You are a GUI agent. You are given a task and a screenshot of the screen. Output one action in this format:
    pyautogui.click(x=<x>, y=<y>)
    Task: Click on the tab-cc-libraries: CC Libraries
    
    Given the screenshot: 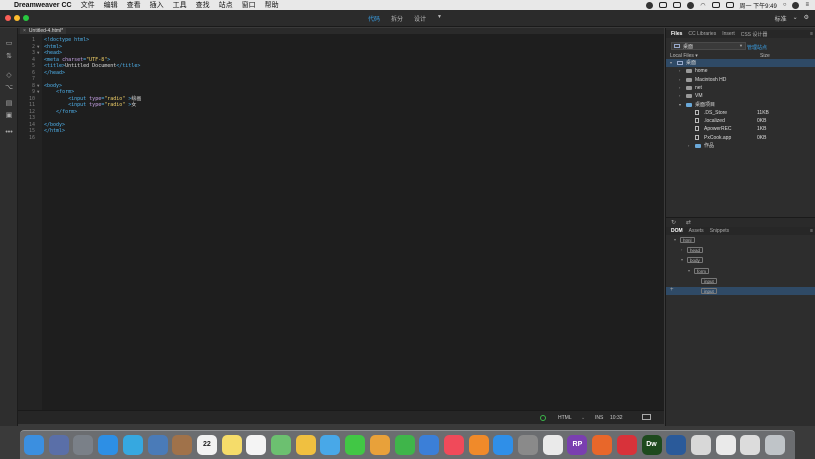 What is the action you would take?
    pyautogui.click(x=702, y=34)
    